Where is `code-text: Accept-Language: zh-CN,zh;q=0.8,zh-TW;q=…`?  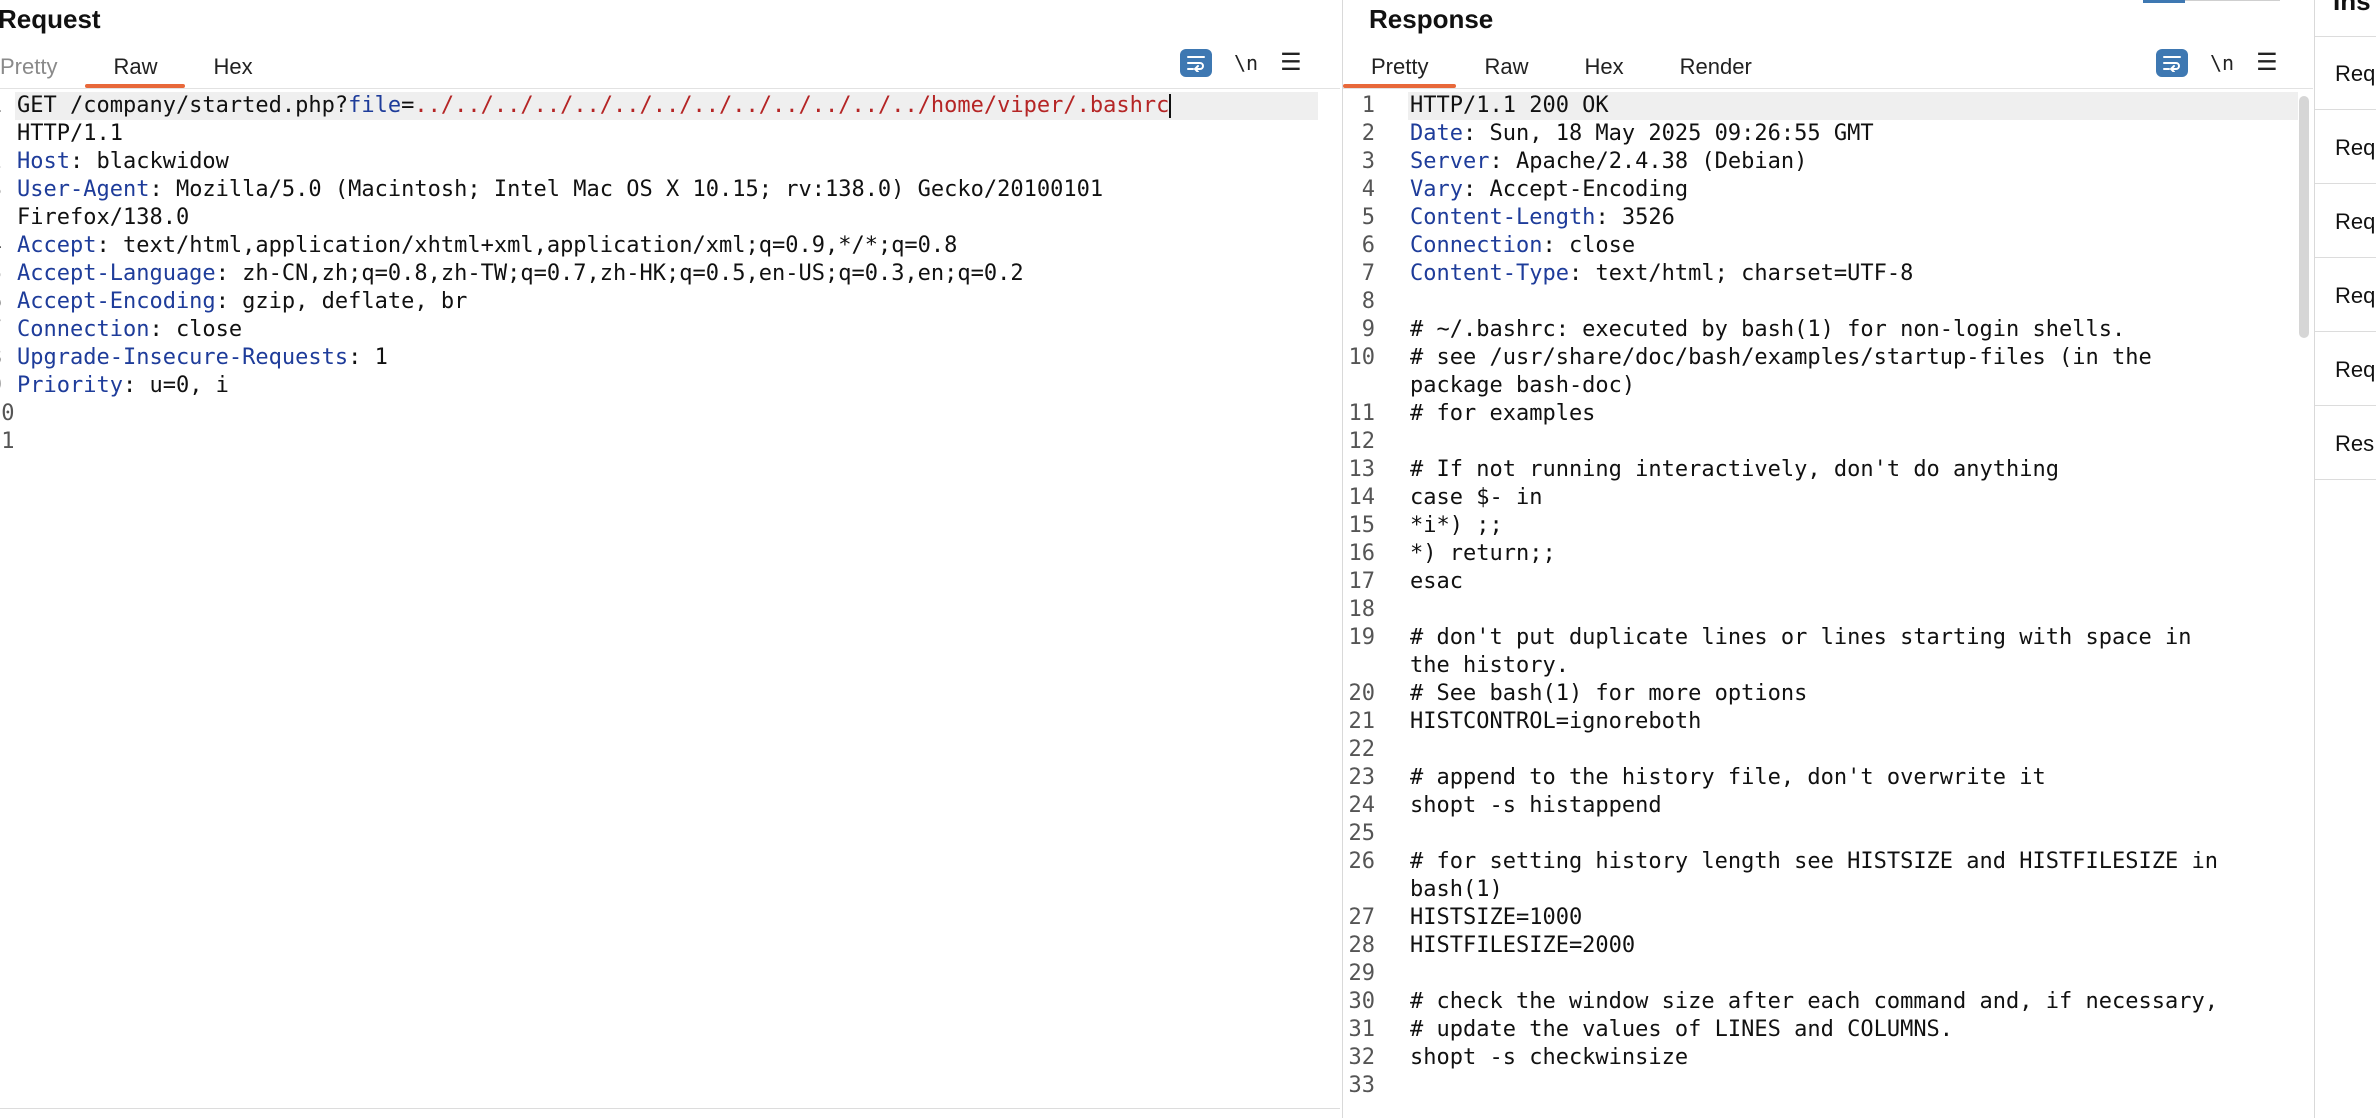 code-text: Accept-Language: zh-CN,zh;q=0.8,zh-TW;q=… is located at coordinates (520, 274).